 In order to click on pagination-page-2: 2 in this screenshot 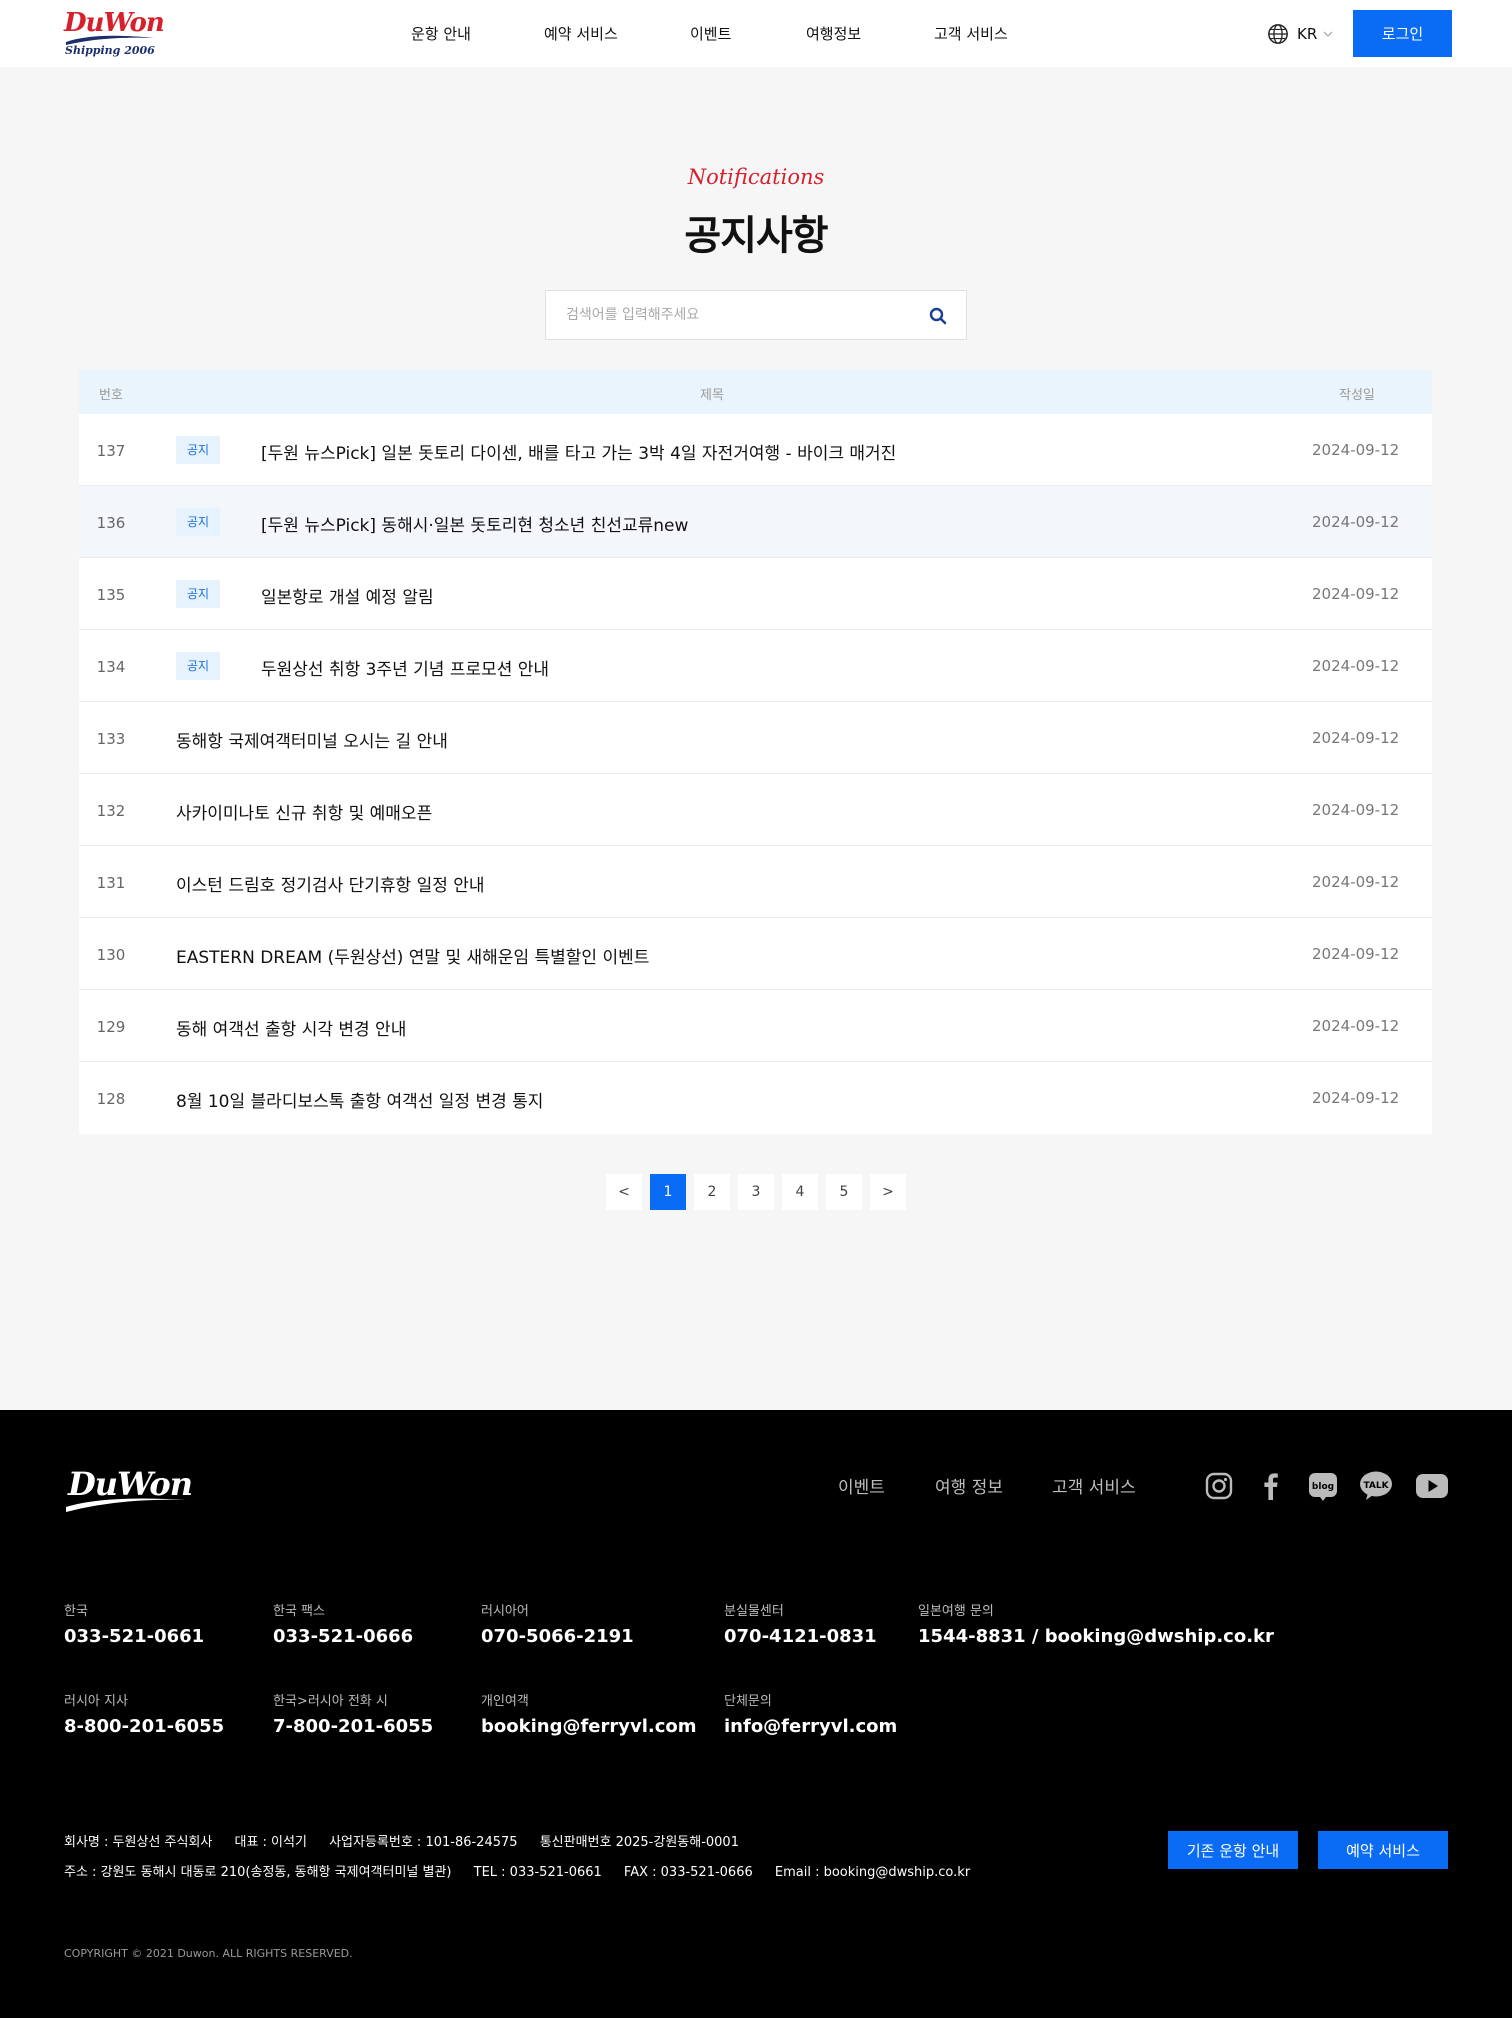, I will do `click(712, 1192)`.